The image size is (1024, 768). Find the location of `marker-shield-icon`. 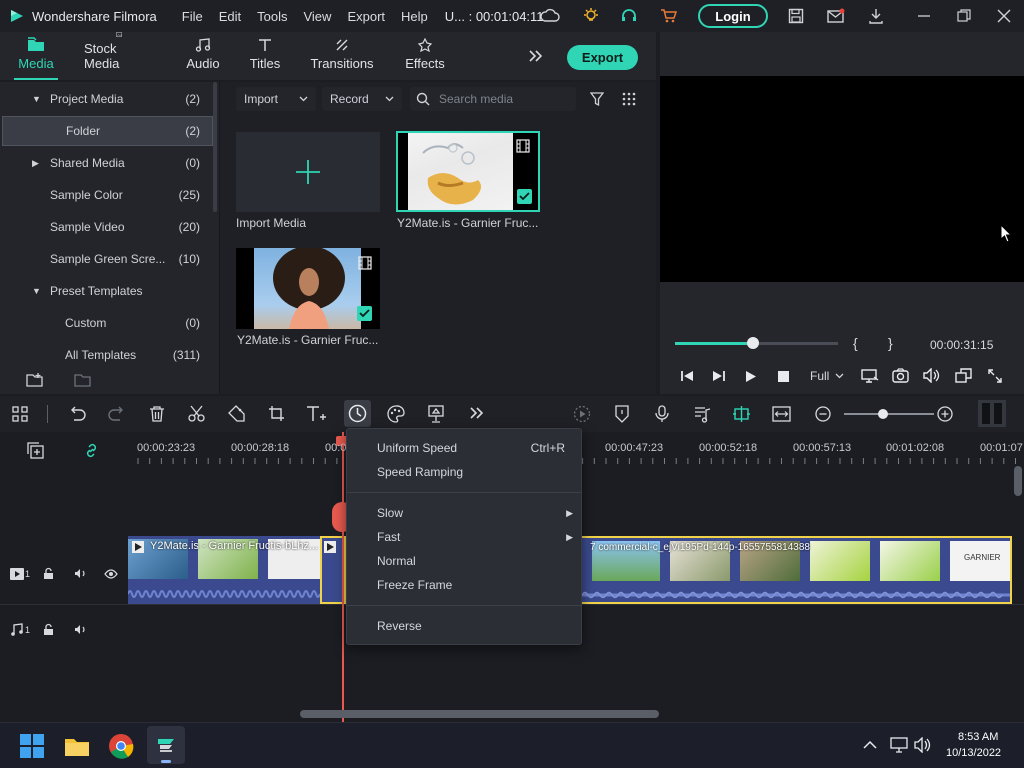

marker-shield-icon is located at coordinates (622, 414).